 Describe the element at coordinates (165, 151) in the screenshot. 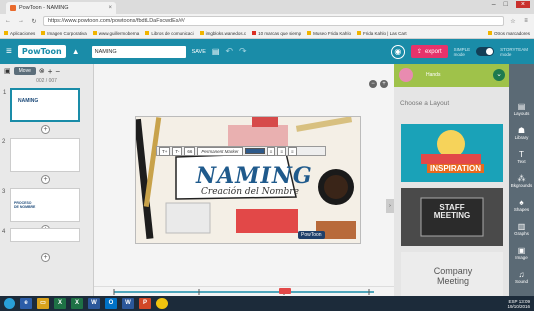

I see `text-size-up-icon: T+` at that location.